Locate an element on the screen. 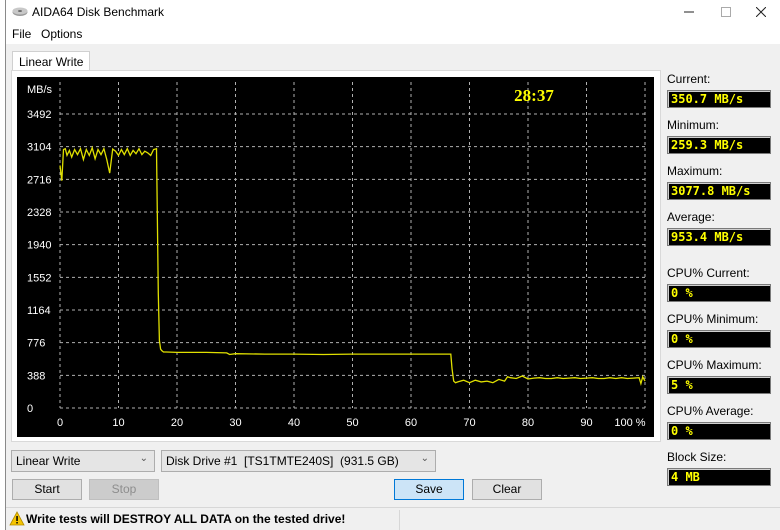  x-tick-label: 20 is located at coordinates (177, 423).